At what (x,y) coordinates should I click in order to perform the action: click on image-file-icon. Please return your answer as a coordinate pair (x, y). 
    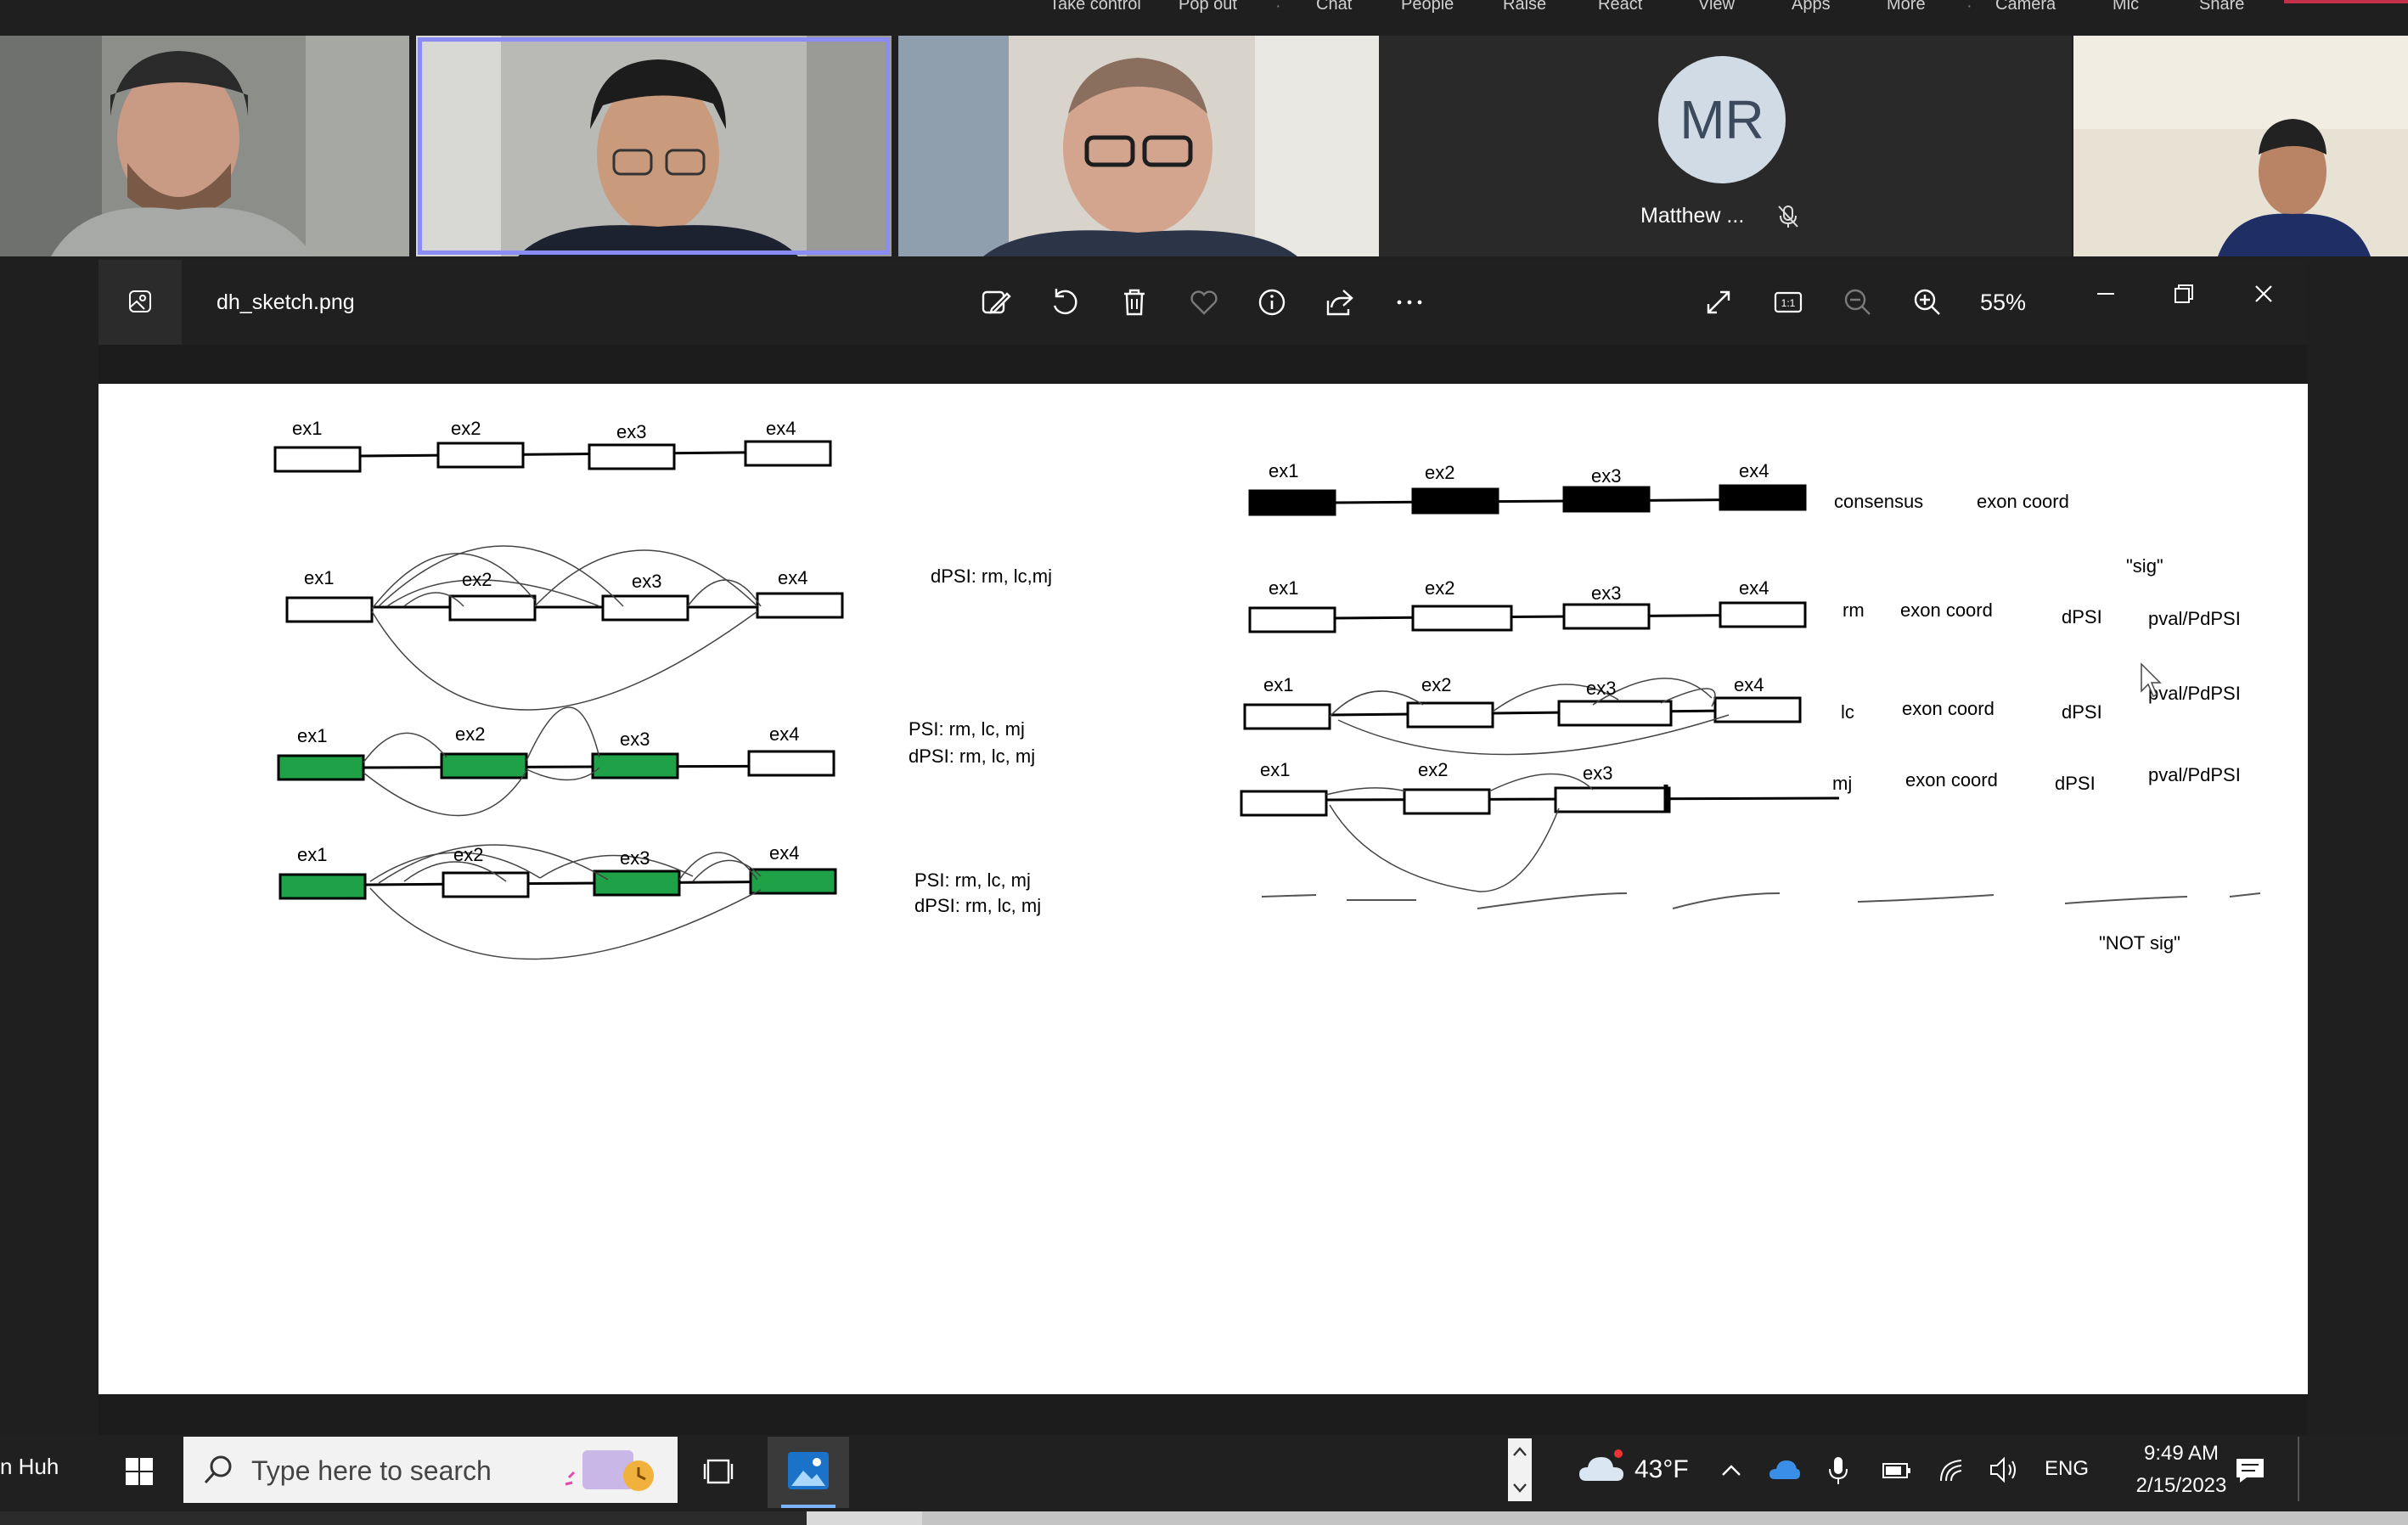
    Looking at the image, I should click on (140, 301).